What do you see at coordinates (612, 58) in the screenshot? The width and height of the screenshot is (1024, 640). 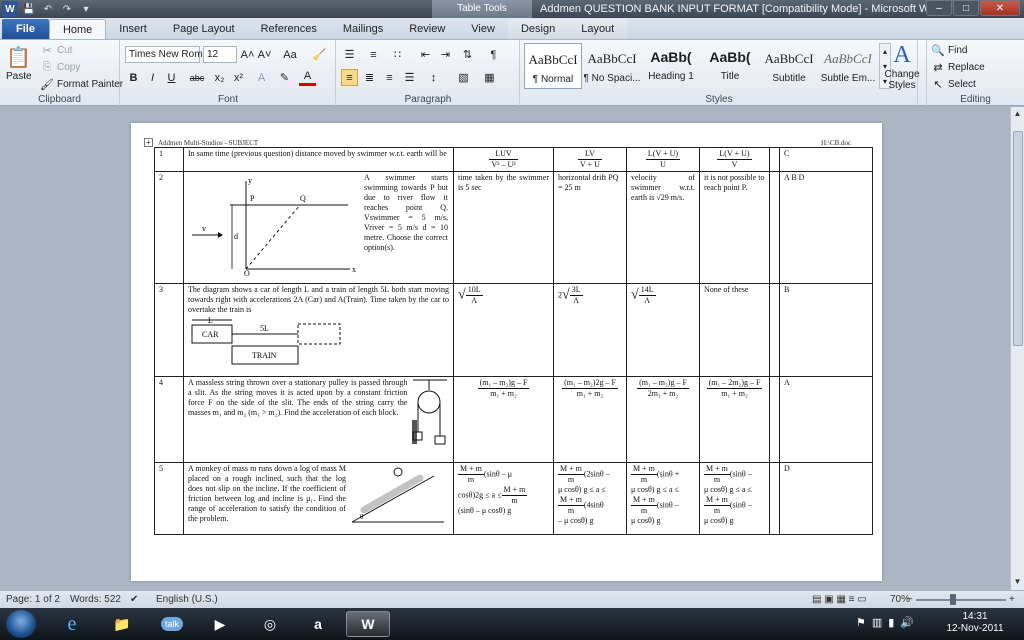 I see `style-sample: AaBbCcI` at bounding box center [612, 58].